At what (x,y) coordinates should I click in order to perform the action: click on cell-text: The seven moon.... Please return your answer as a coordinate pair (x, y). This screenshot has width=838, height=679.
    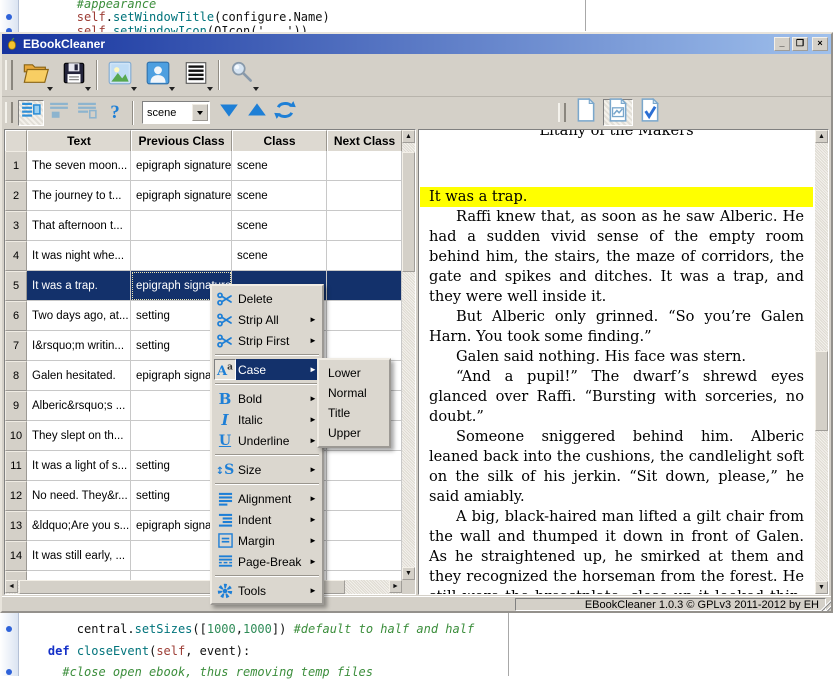
    Looking at the image, I should click on (79, 166).